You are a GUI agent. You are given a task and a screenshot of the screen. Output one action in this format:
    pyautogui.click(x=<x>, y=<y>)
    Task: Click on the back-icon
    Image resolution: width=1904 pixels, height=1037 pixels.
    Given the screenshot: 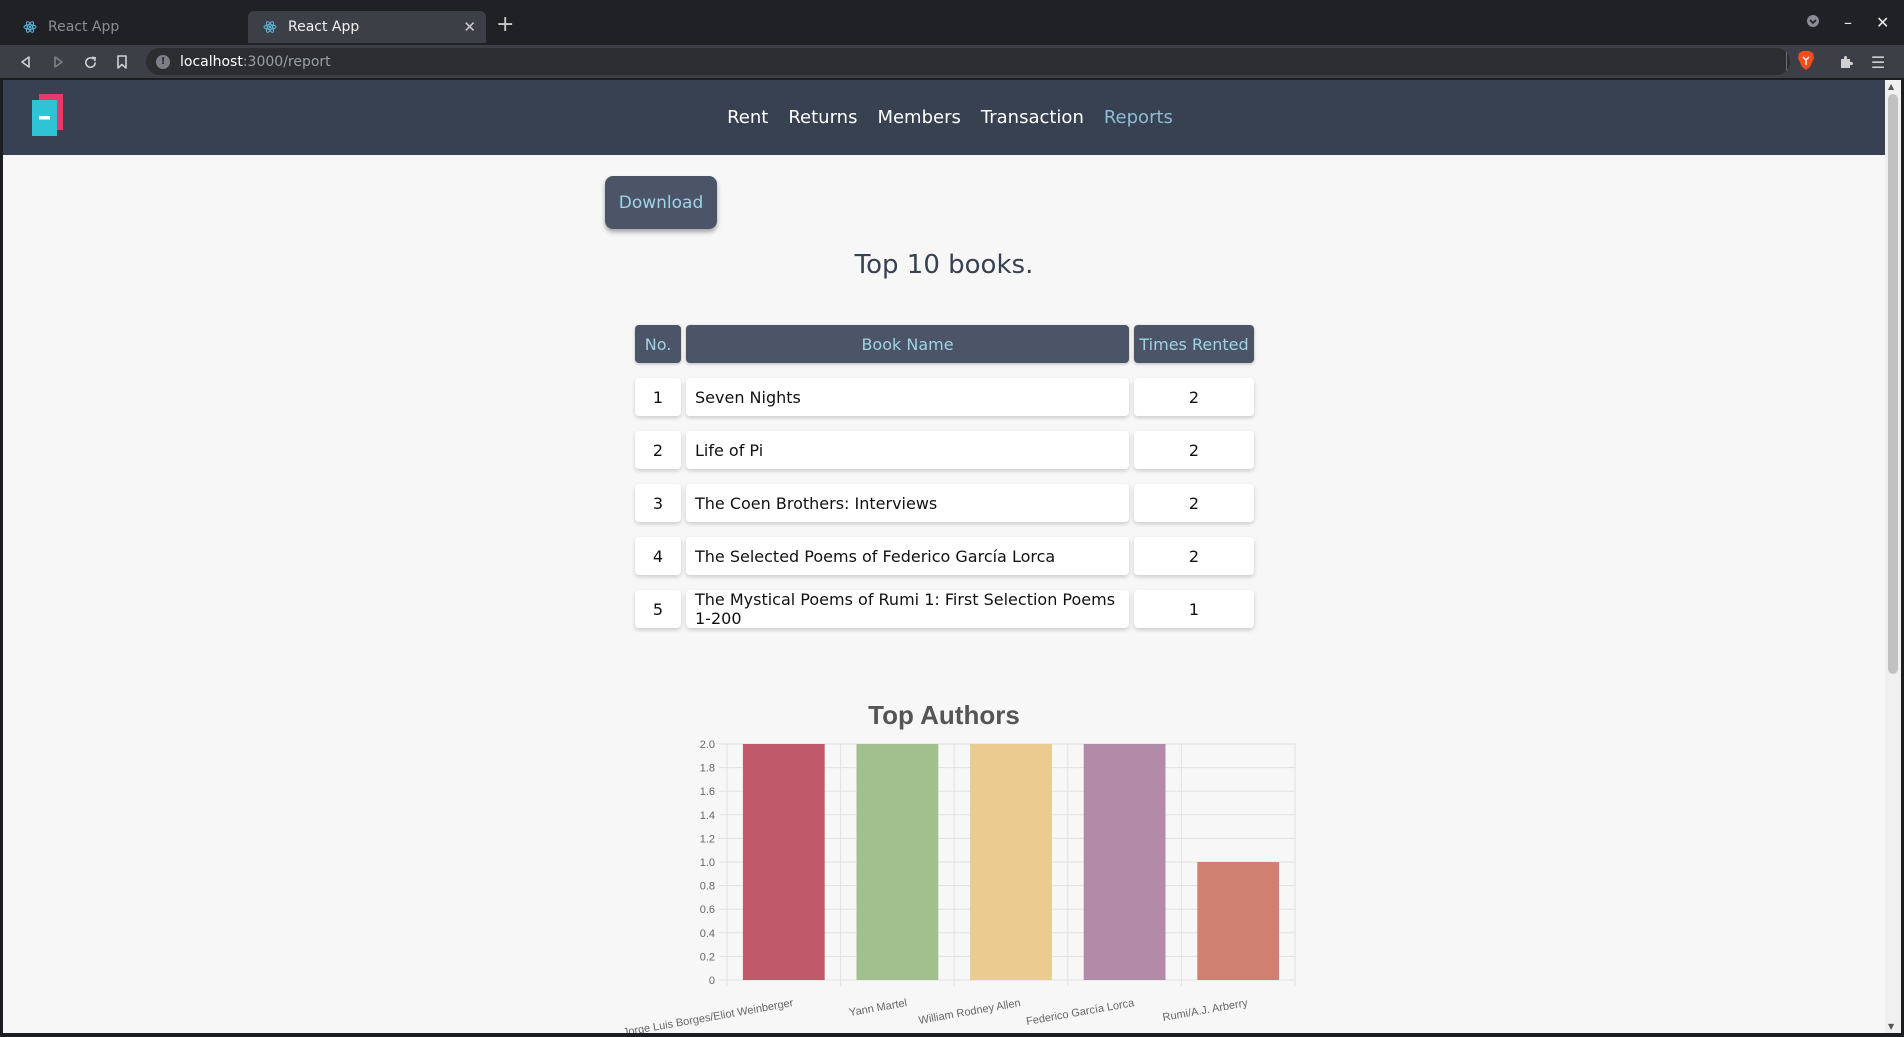 What is the action you would take?
    pyautogui.click(x=26, y=62)
    